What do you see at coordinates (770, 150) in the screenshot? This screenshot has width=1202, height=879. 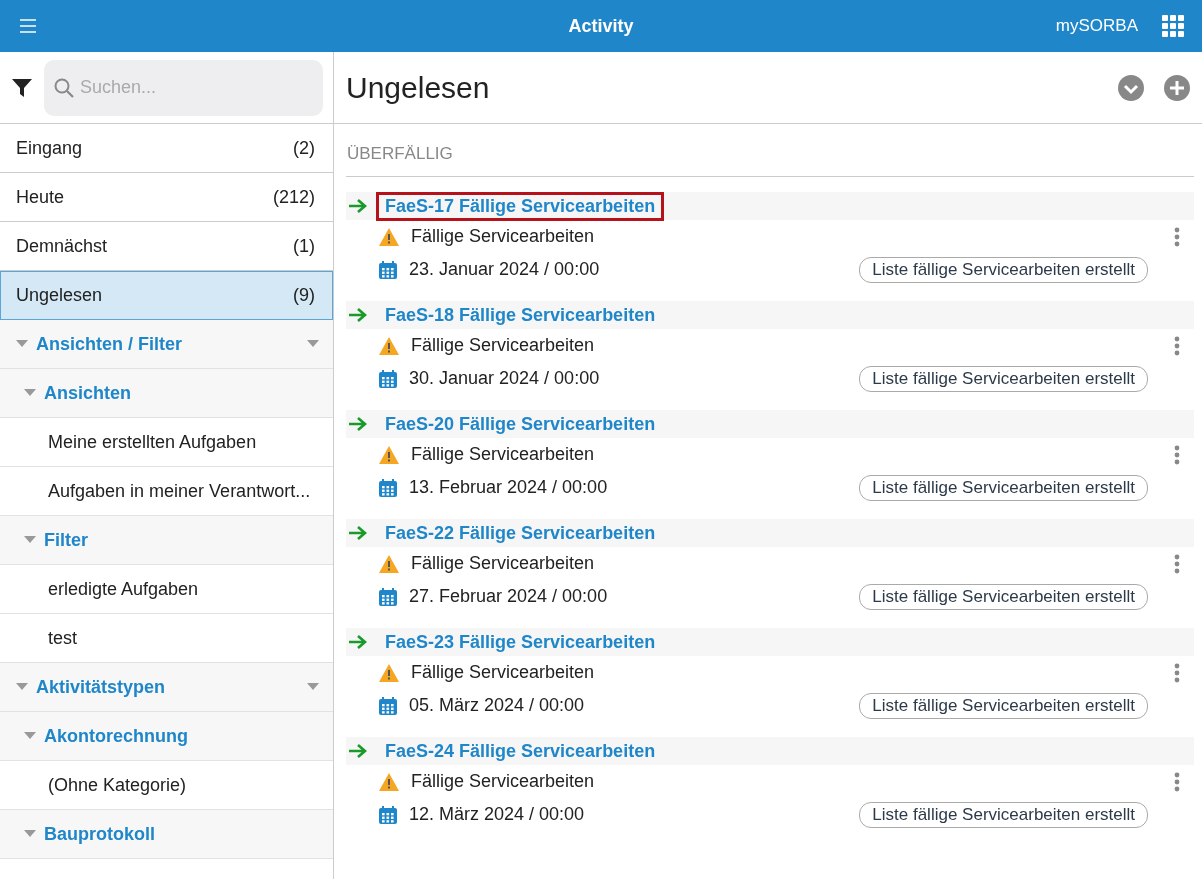 I see `section-heading: ÜBERFÄLLIG` at bounding box center [770, 150].